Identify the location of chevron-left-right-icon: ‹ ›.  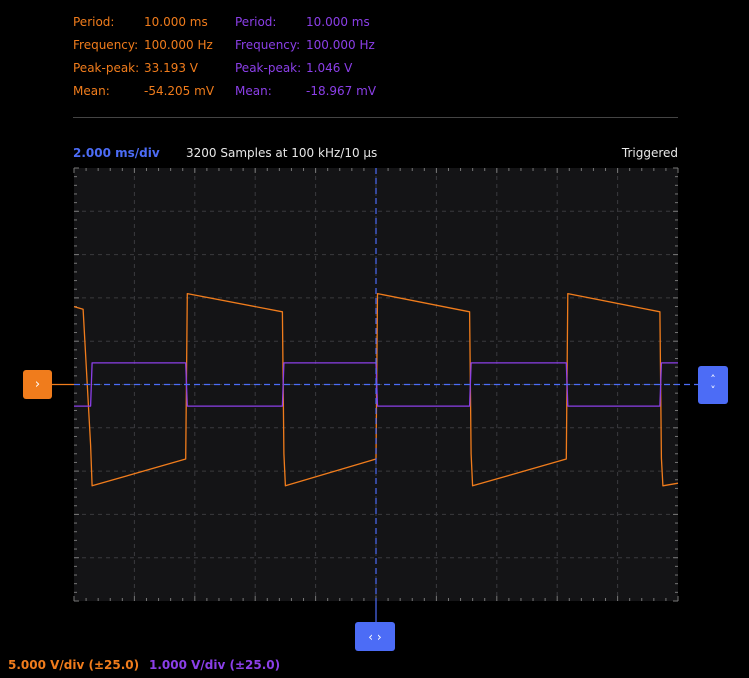
(375, 636).